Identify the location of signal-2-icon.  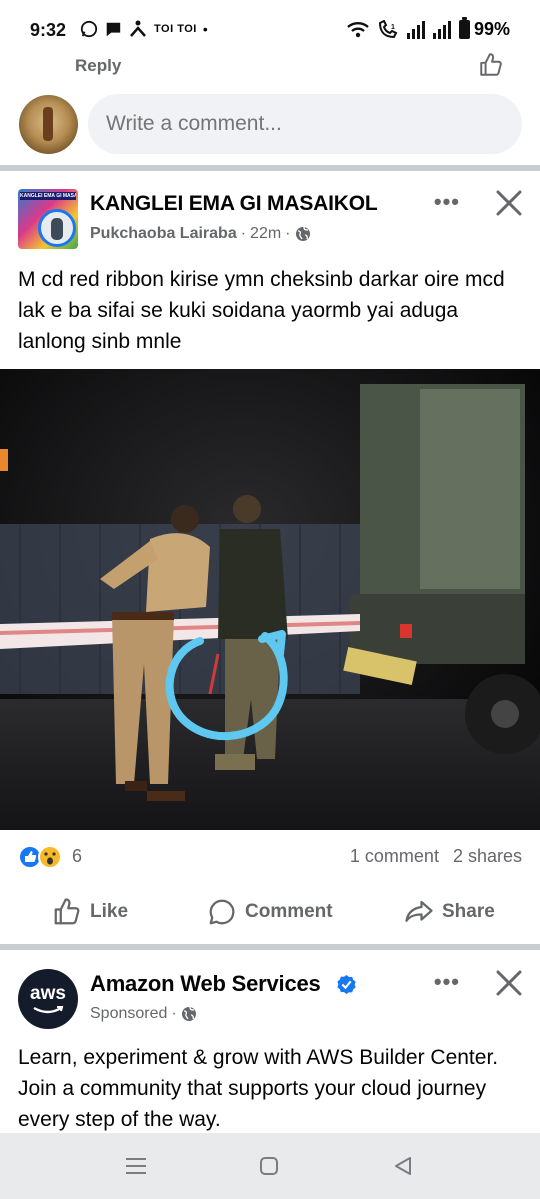
(441, 29).